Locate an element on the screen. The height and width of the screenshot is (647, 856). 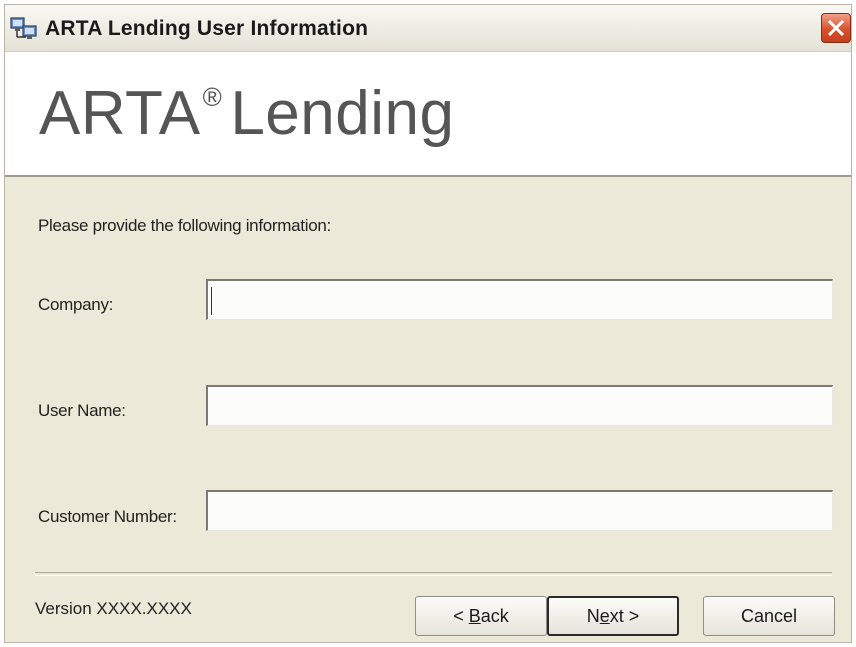
customer-number-label: Customer Number: is located at coordinates (107, 516).